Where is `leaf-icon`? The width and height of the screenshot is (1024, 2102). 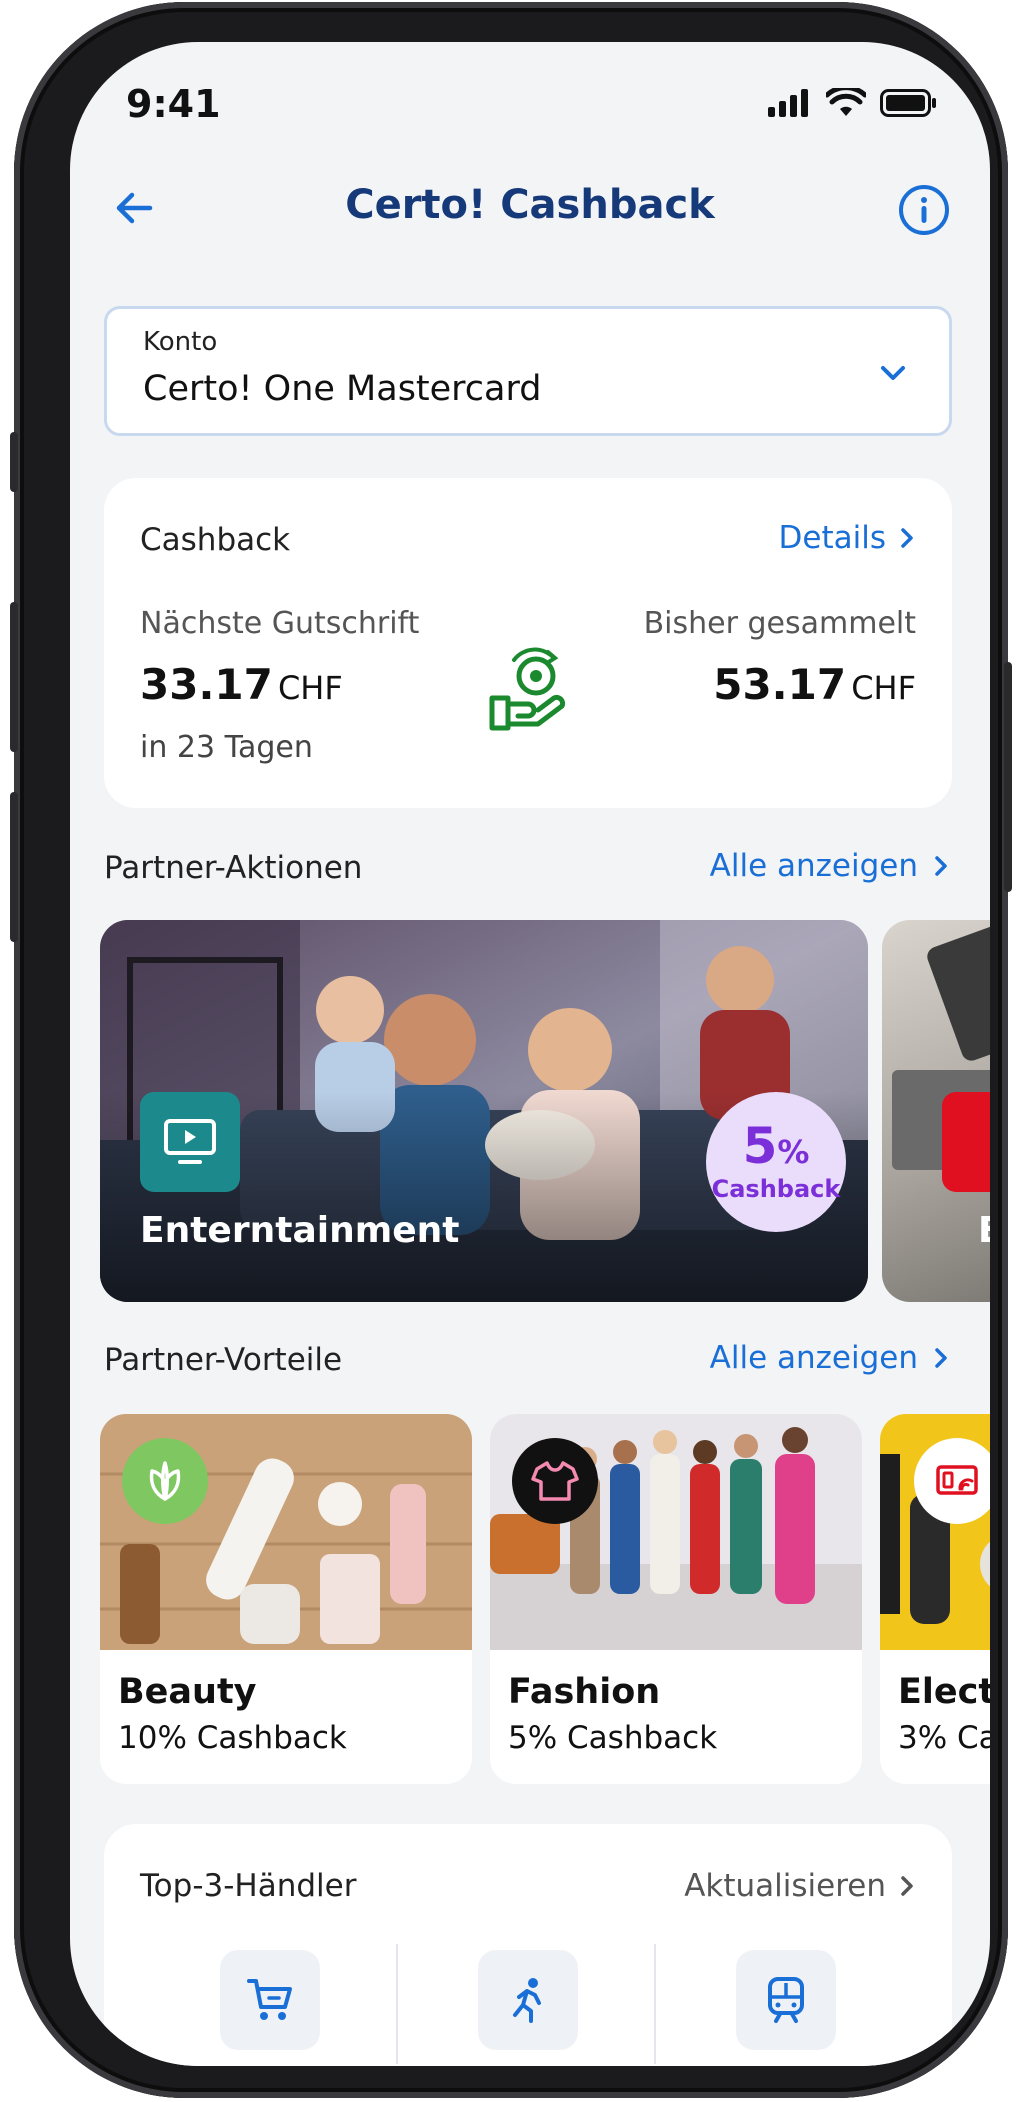 leaf-icon is located at coordinates (165, 1481).